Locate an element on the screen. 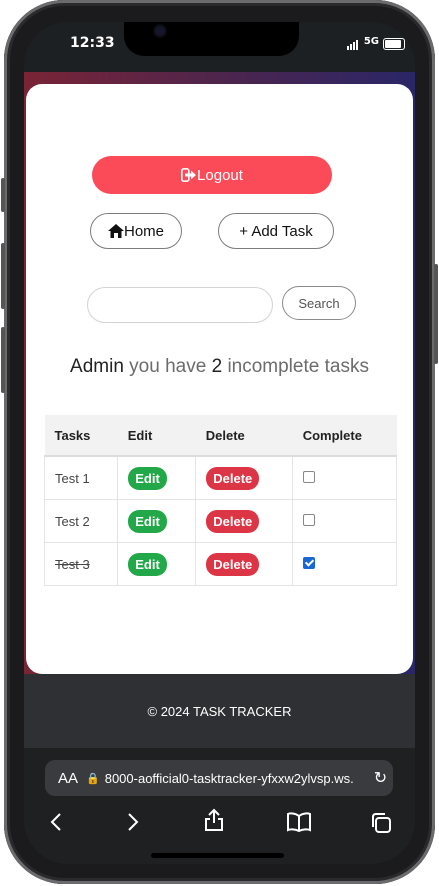  lock-icon: 🔒 is located at coordinates (93, 778).